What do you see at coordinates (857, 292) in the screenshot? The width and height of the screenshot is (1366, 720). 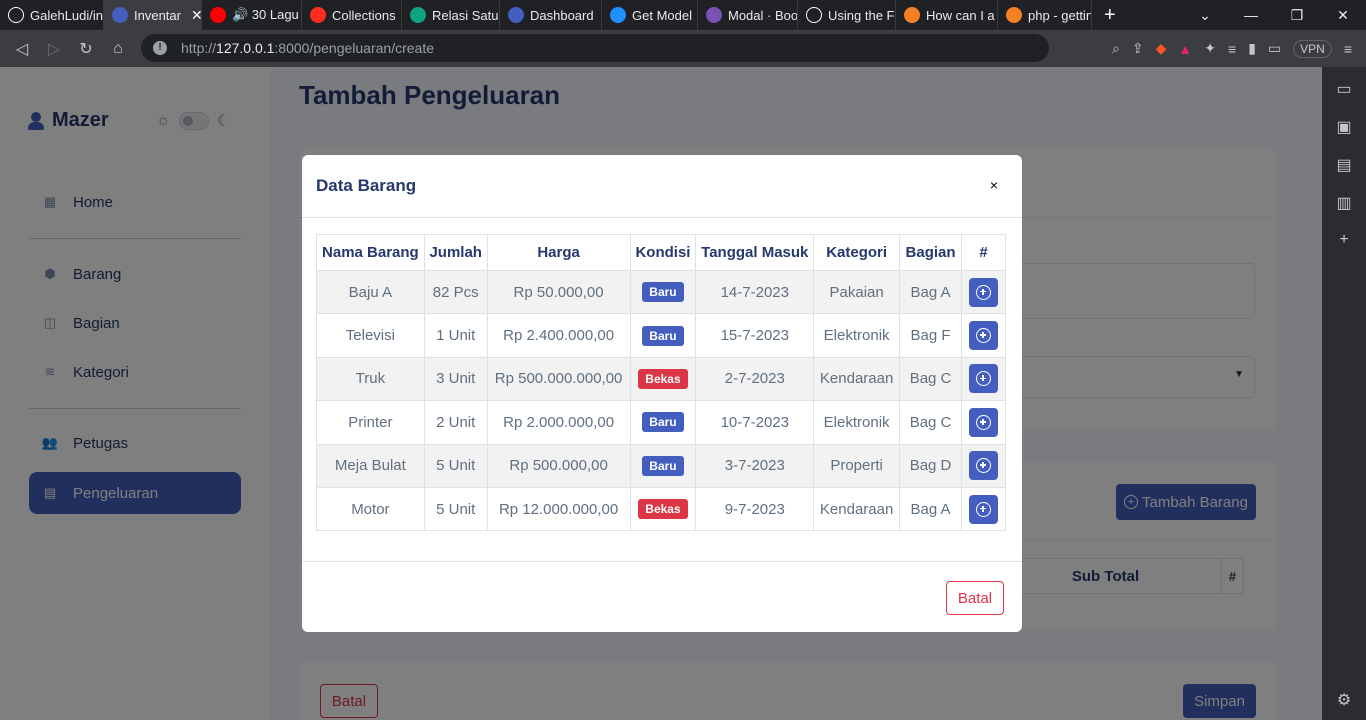 I see `kategori-cell: Pakaian` at bounding box center [857, 292].